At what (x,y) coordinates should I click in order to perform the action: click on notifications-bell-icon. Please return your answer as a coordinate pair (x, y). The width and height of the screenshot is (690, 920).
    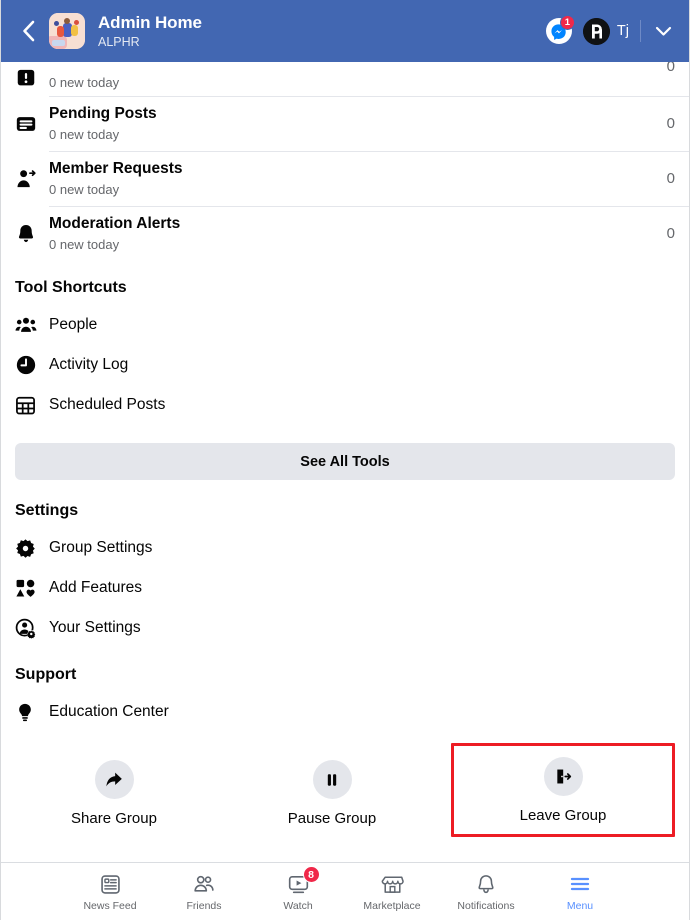
    Looking at the image, I should click on (486, 884).